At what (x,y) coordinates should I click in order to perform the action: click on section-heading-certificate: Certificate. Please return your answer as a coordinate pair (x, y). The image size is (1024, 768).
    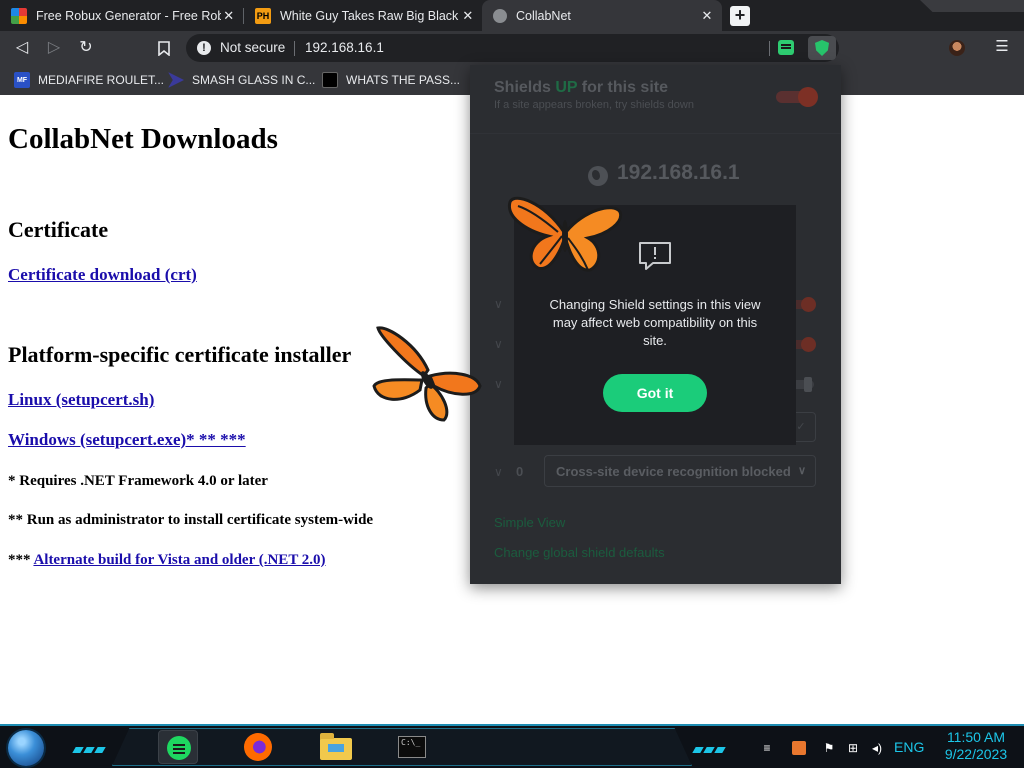
    Looking at the image, I should click on (58, 229).